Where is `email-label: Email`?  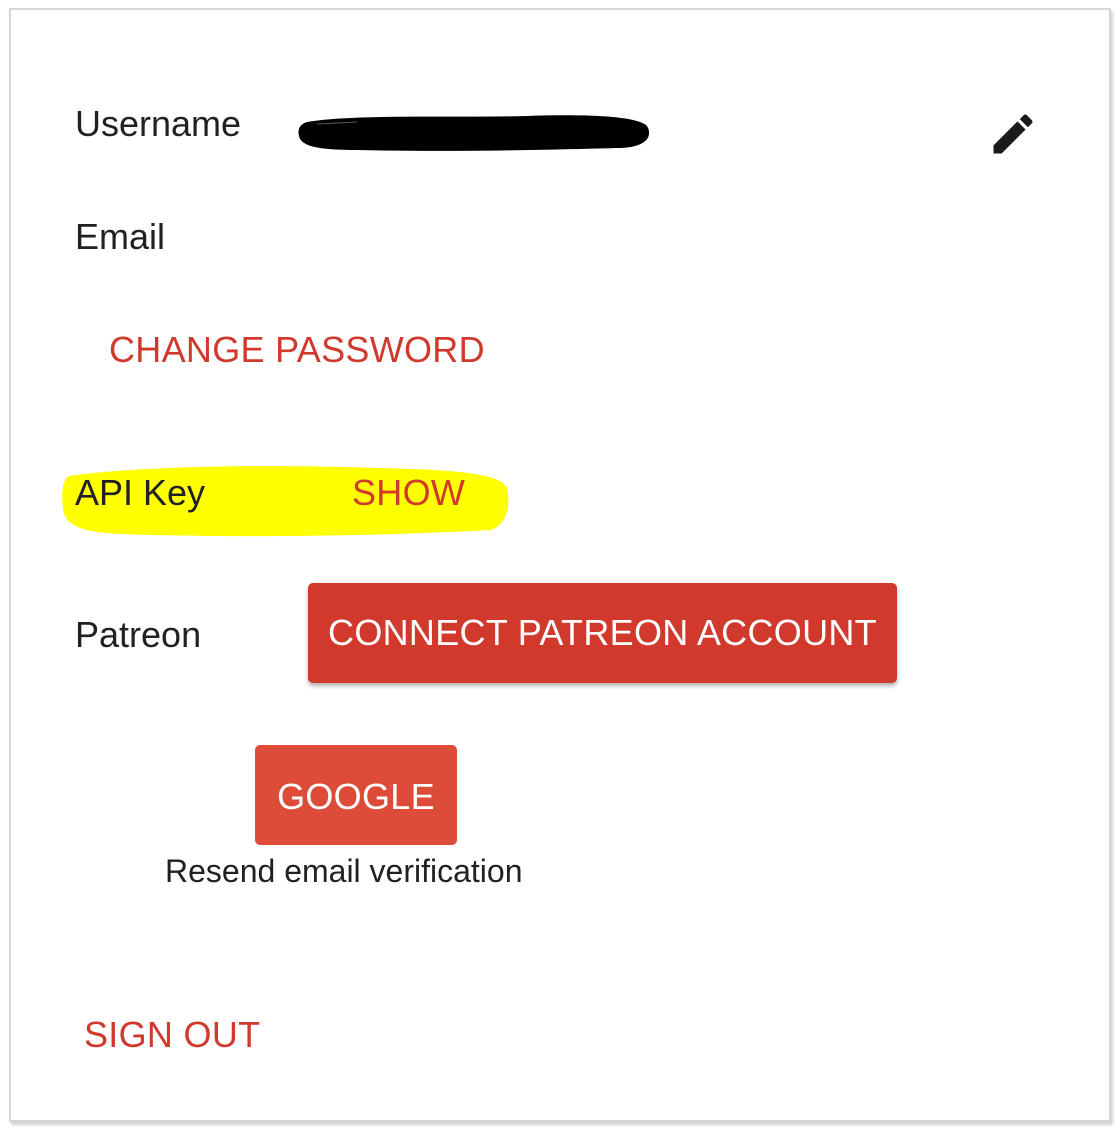 email-label: Email is located at coordinates (120, 236).